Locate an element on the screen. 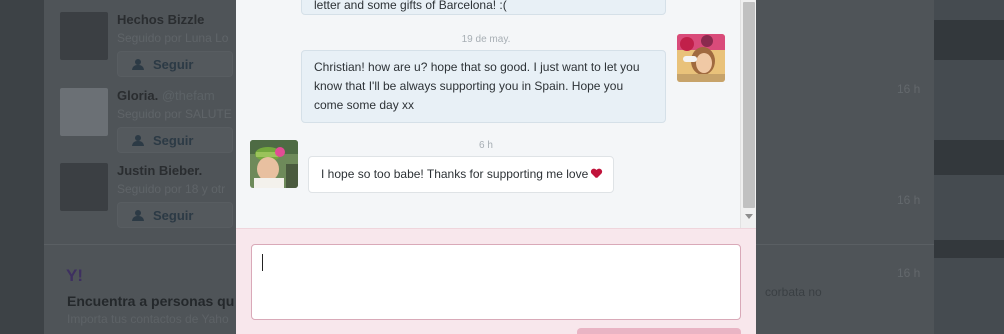  yahoo-logo: Y! is located at coordinates (74, 275).